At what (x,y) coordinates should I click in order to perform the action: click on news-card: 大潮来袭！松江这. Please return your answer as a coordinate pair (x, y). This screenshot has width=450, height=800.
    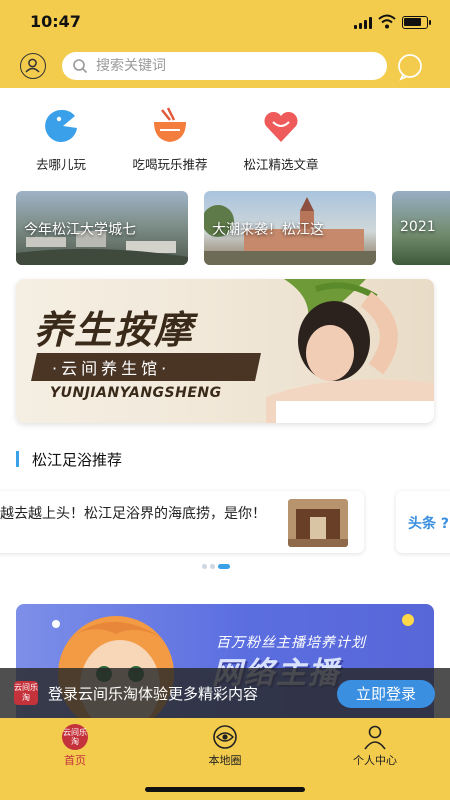
    Looking at the image, I should click on (290, 228).